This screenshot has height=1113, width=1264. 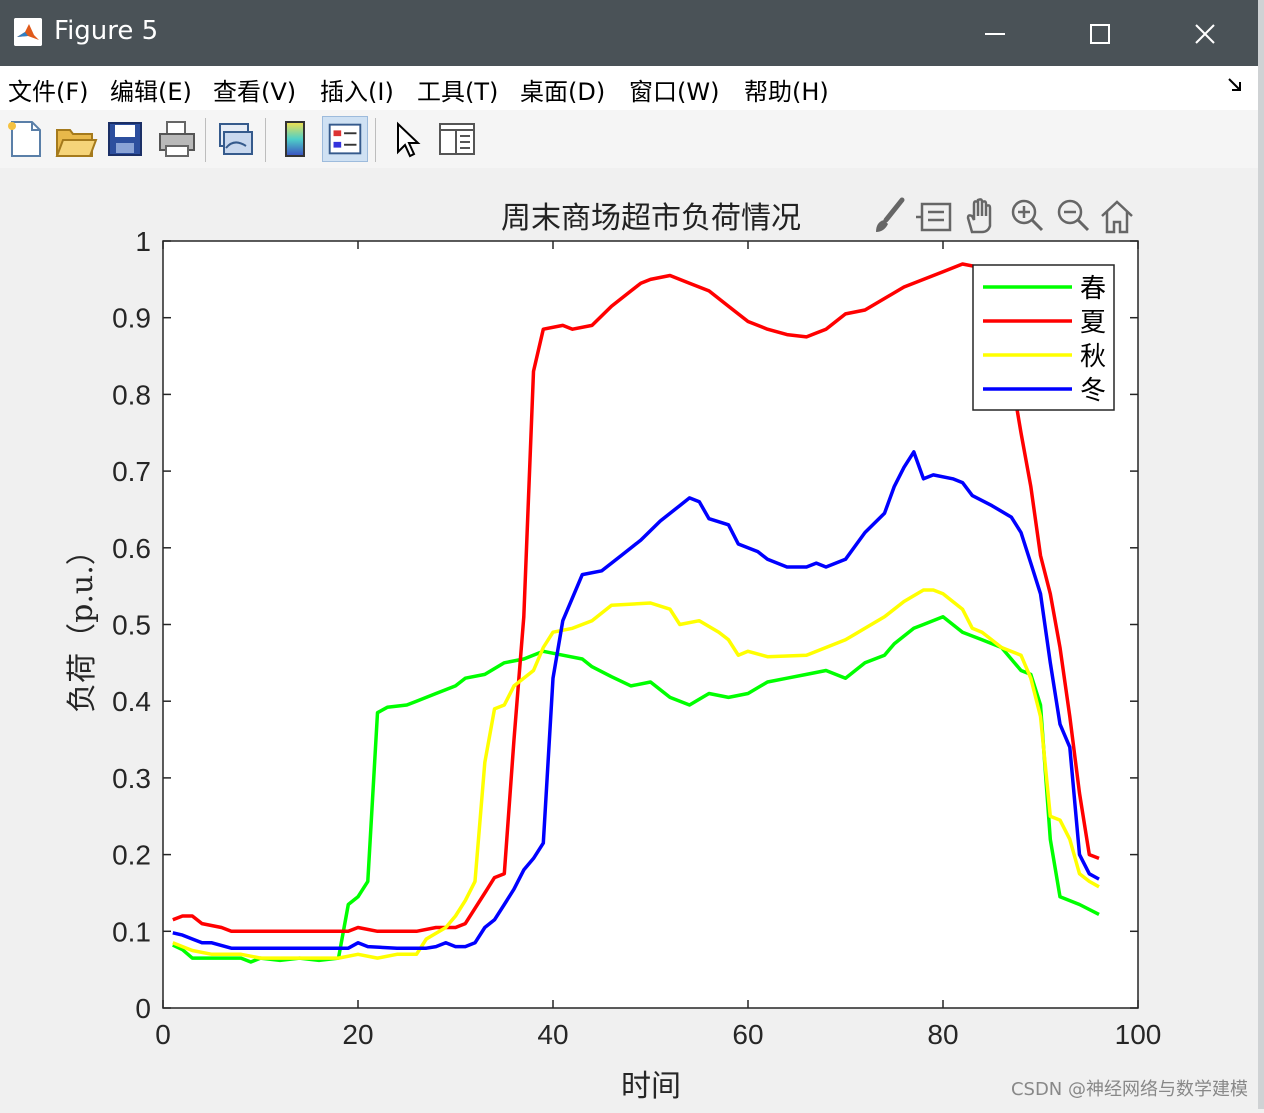 What do you see at coordinates (131, 318) in the screenshot?
I see `y-tick-label: 0.9` at bounding box center [131, 318].